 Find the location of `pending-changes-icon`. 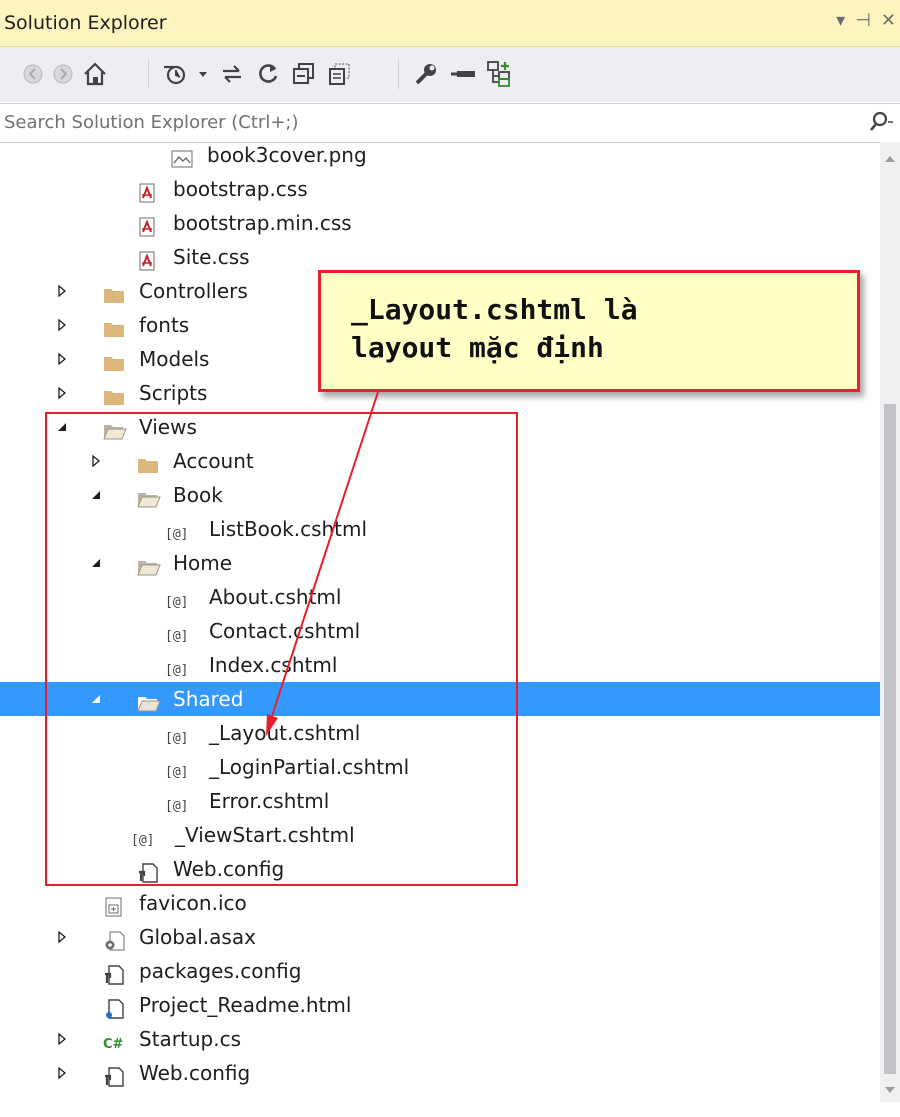

pending-changes-icon is located at coordinates (175, 74).